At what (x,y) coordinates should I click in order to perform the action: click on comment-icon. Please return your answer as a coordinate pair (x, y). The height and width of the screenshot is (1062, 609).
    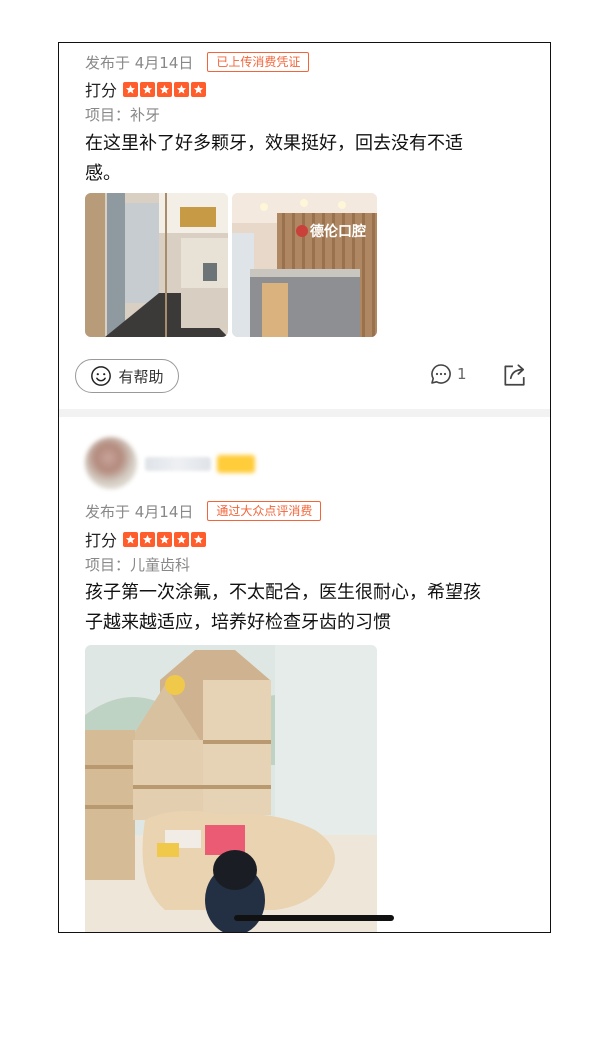
    Looking at the image, I should click on (441, 374).